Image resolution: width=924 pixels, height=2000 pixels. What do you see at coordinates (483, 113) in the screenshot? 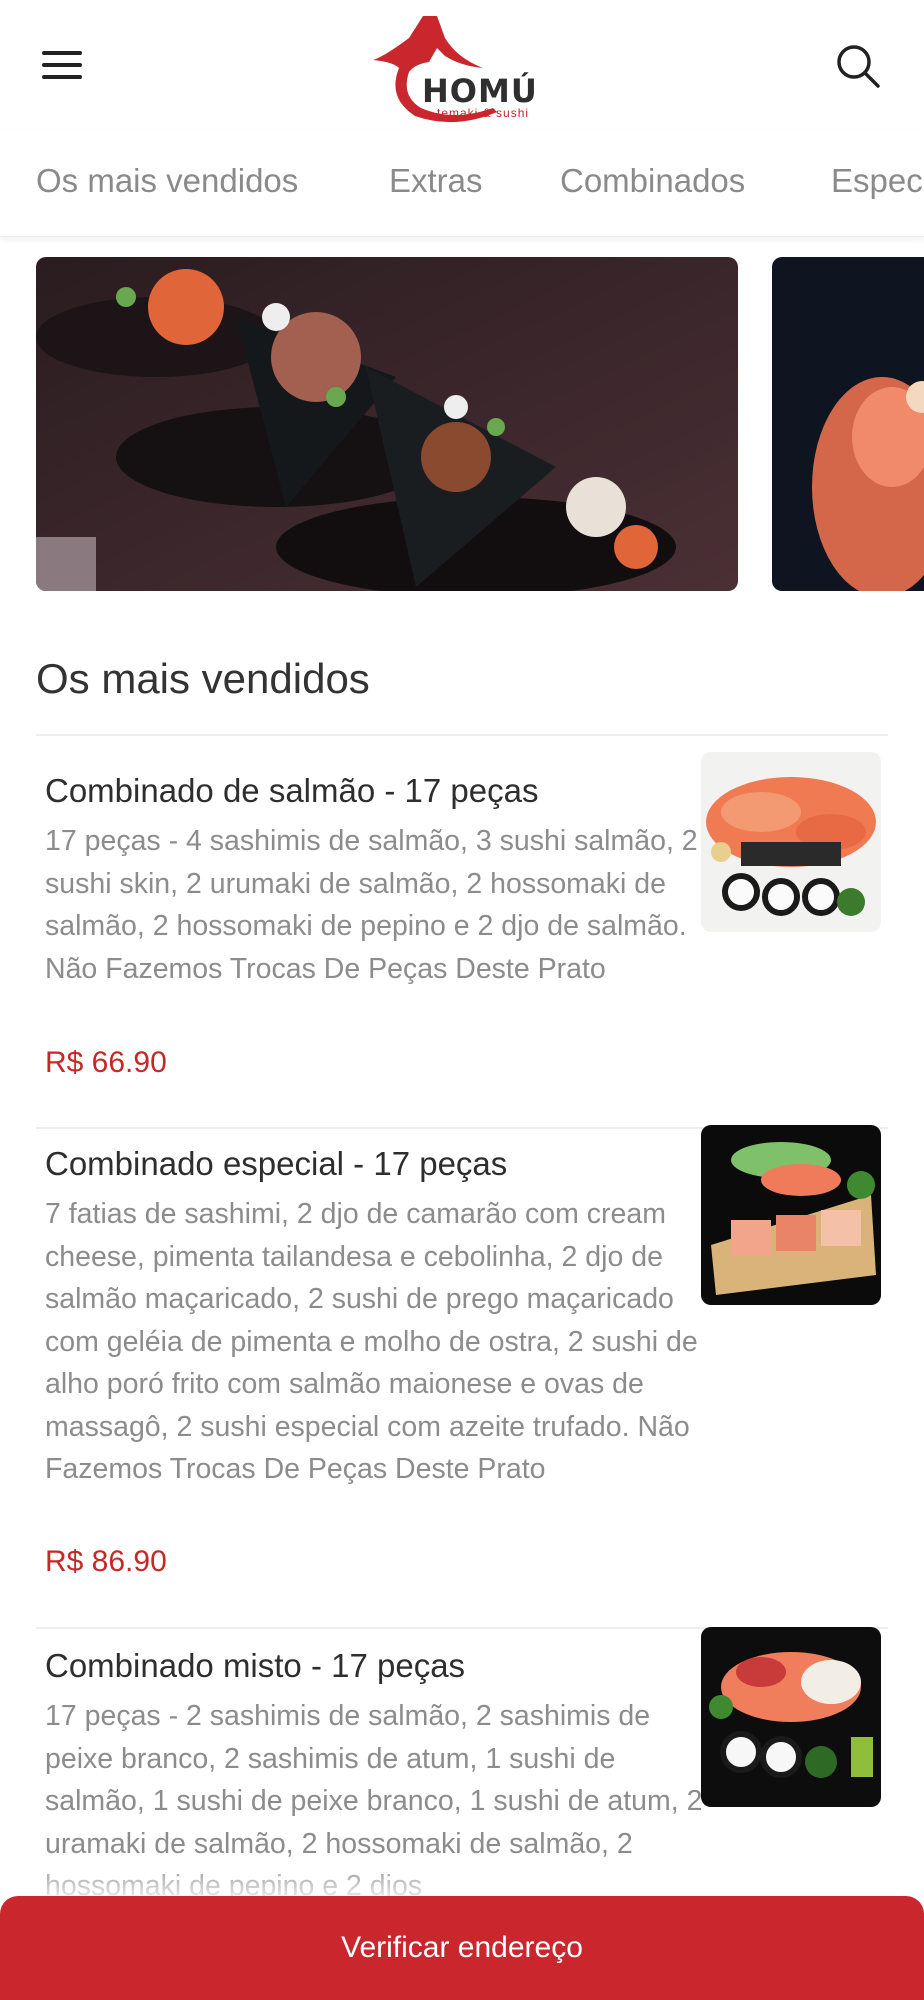
I see `brand-tagline: temaki & sushi` at bounding box center [483, 113].